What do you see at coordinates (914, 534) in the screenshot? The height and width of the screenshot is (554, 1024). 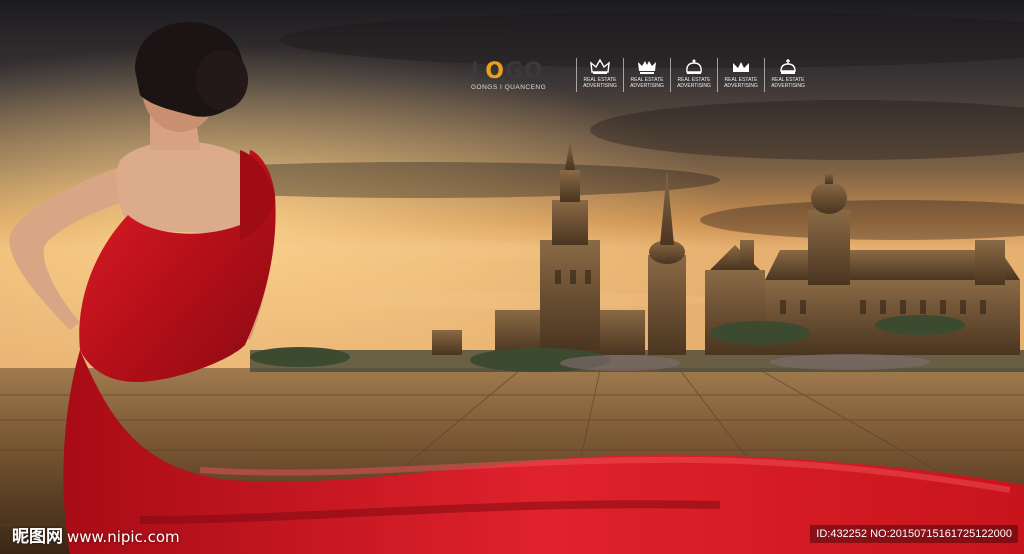 I see `watermark-id: ID:432252 NO:20150715161725122000` at bounding box center [914, 534].